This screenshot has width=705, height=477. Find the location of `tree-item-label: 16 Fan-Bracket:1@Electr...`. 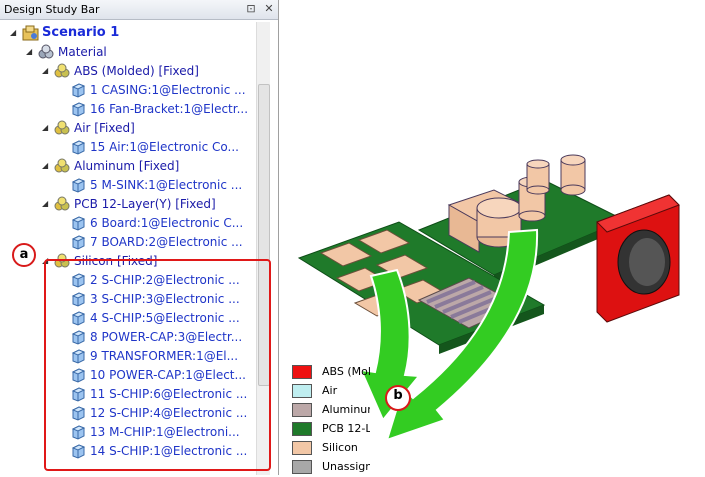

tree-item-label: 16 Fan-Bracket:1@Electr... is located at coordinates (169, 109).